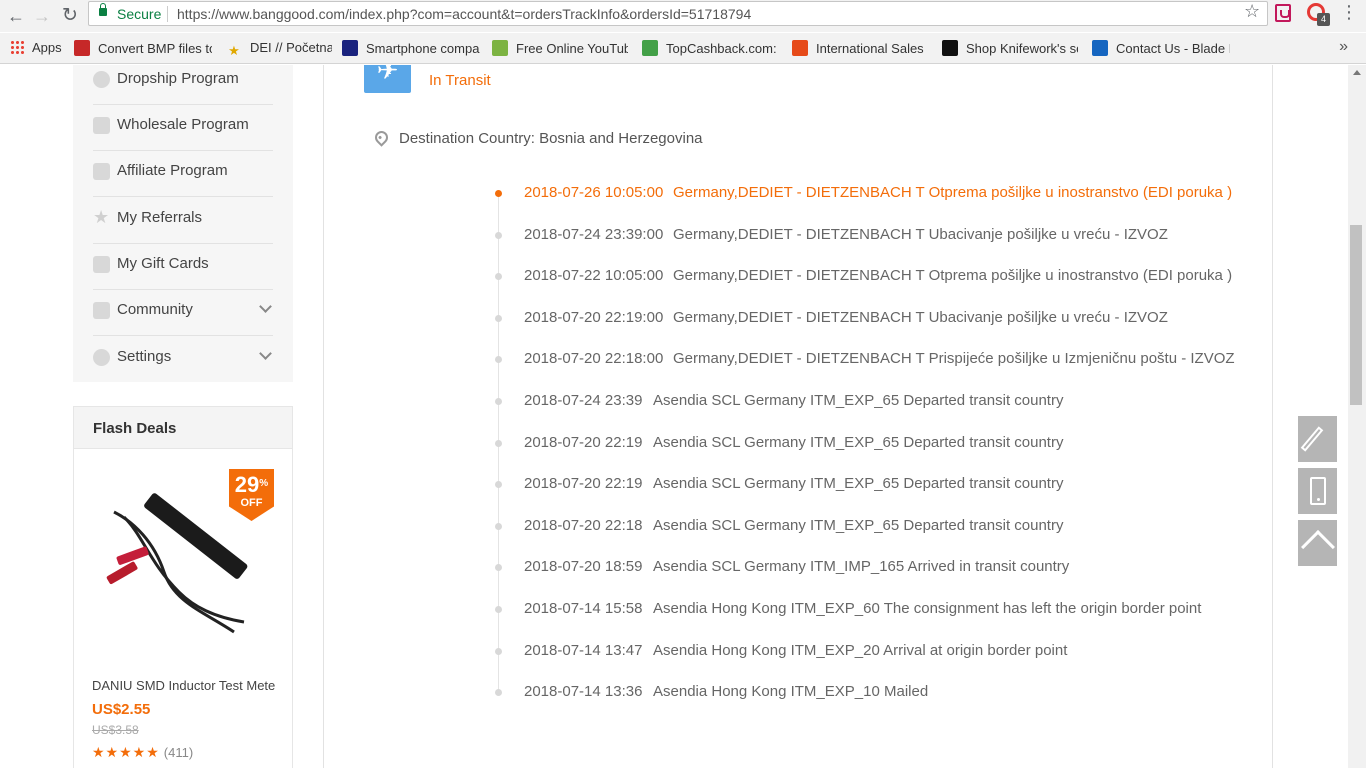 The image size is (1366, 768). I want to click on pencil-icon, so click(1312, 439).